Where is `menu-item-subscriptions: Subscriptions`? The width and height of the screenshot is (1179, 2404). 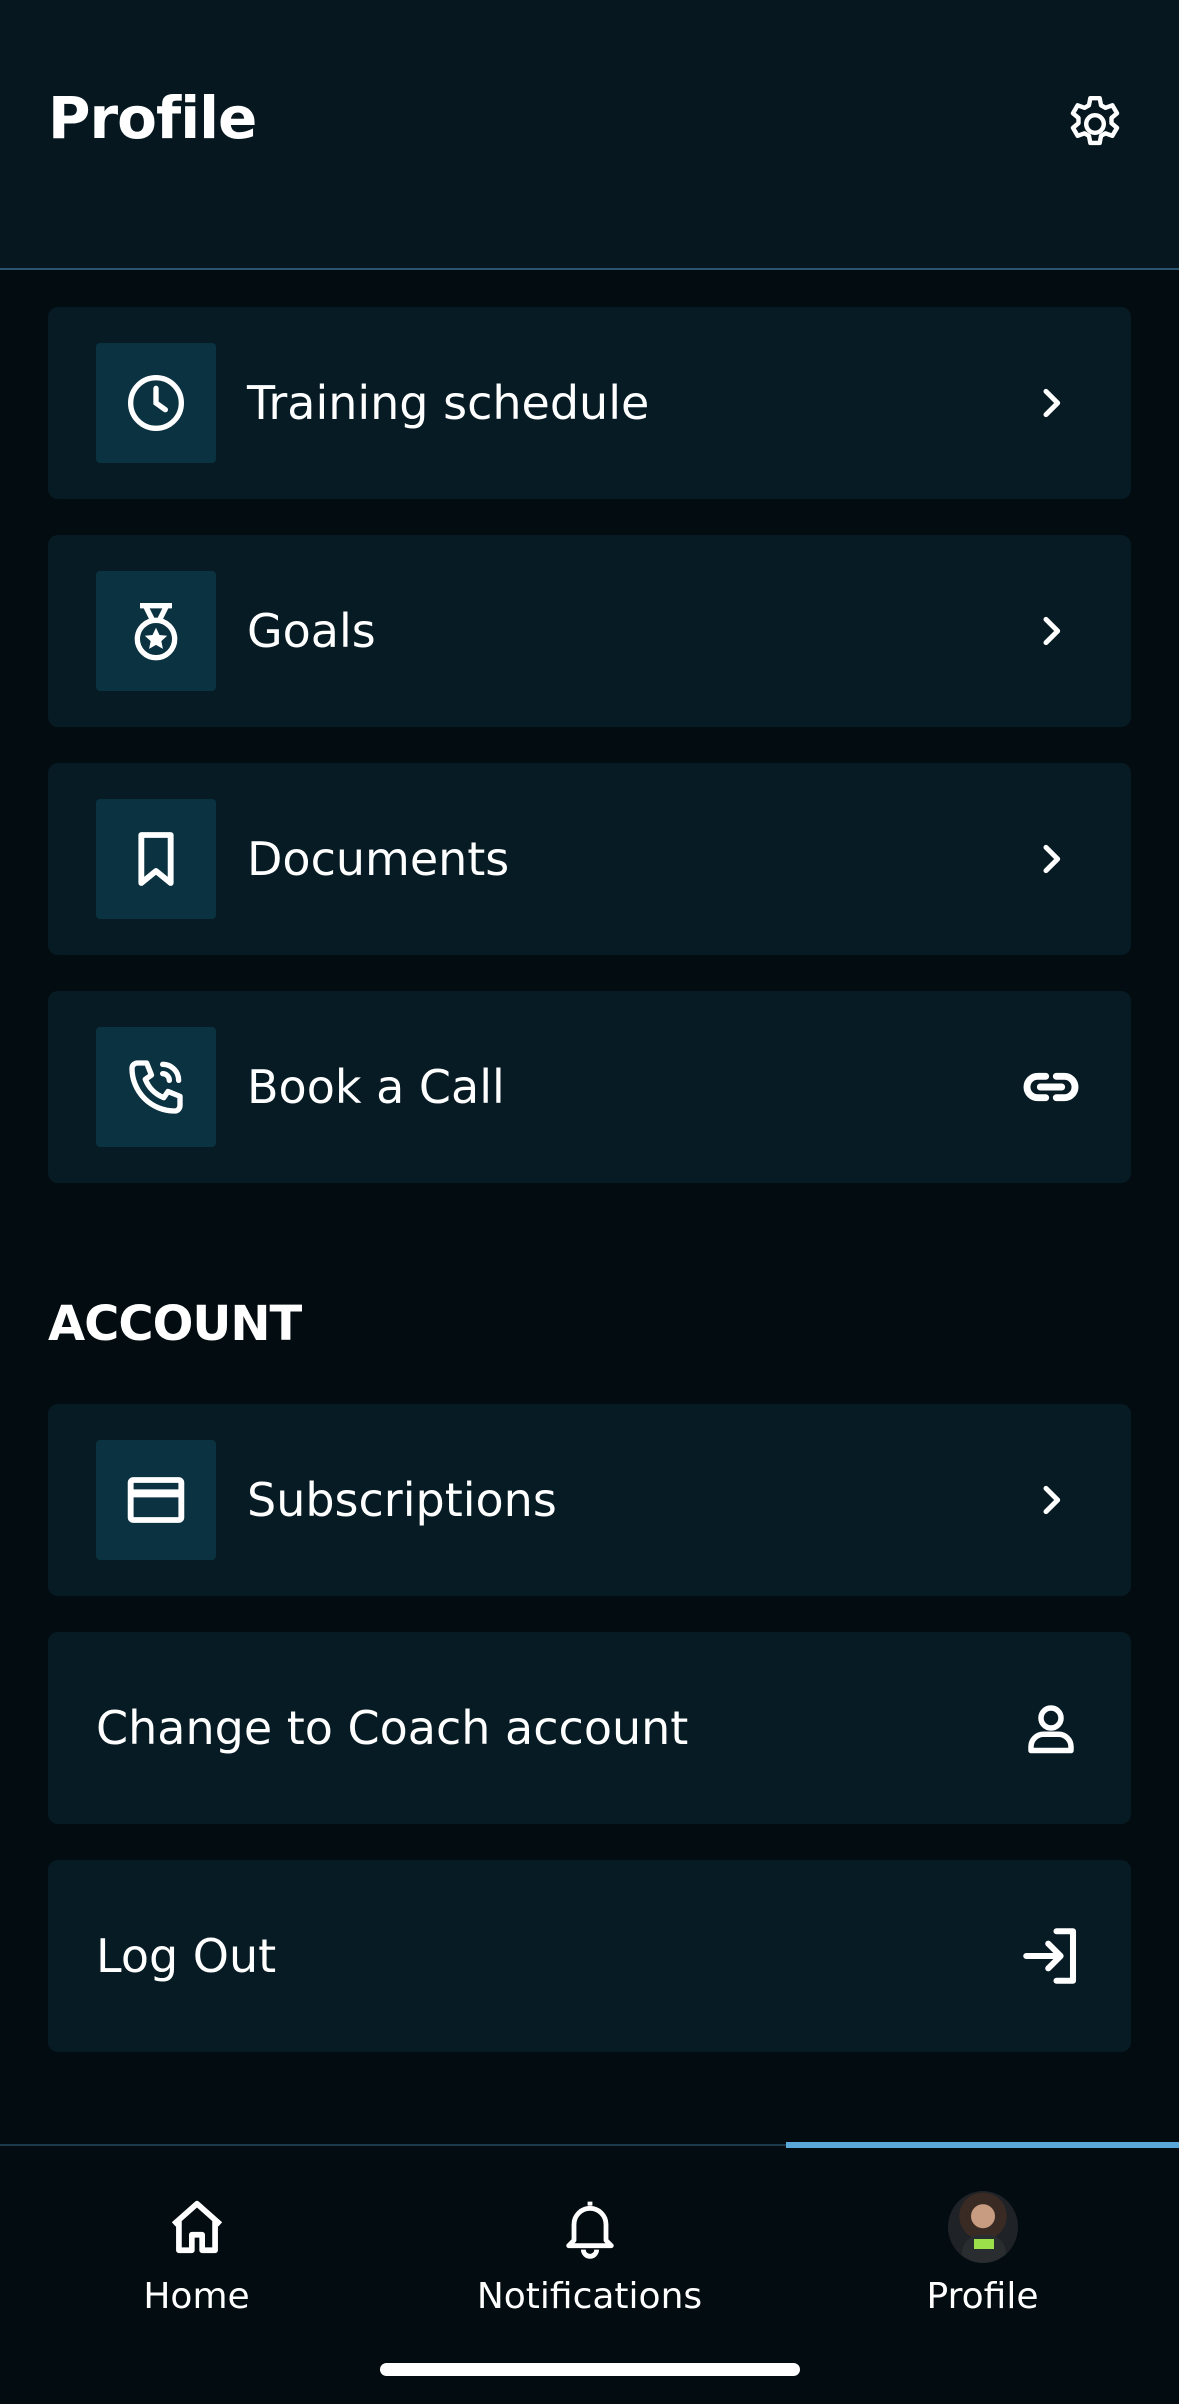 menu-item-subscriptions: Subscriptions is located at coordinates (589, 1500).